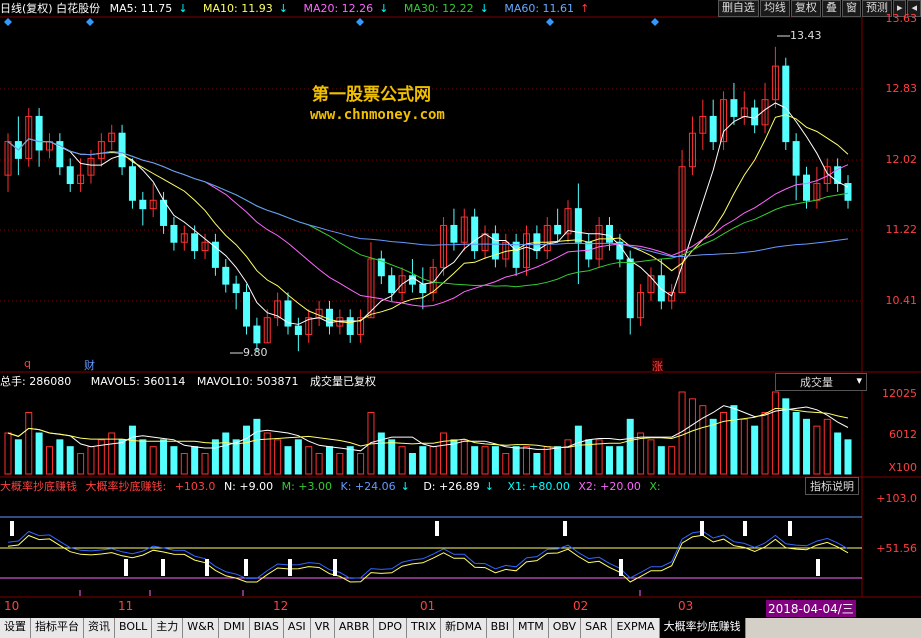 Image resolution: width=921 pixels, height=638 pixels. Describe the element at coordinates (234, 628) in the screenshot. I see `tab-dmi: DMI` at that location.